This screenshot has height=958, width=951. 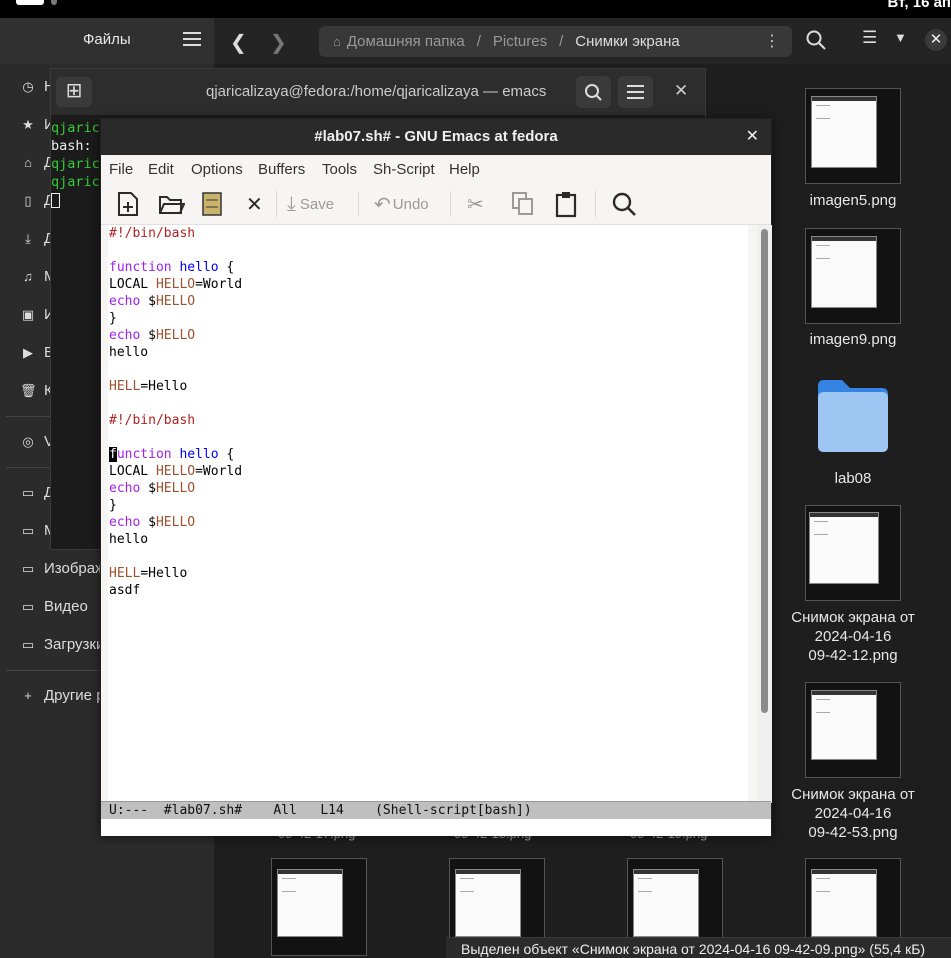 I want to click on clock-icon: ◷, so click(x=28, y=86).